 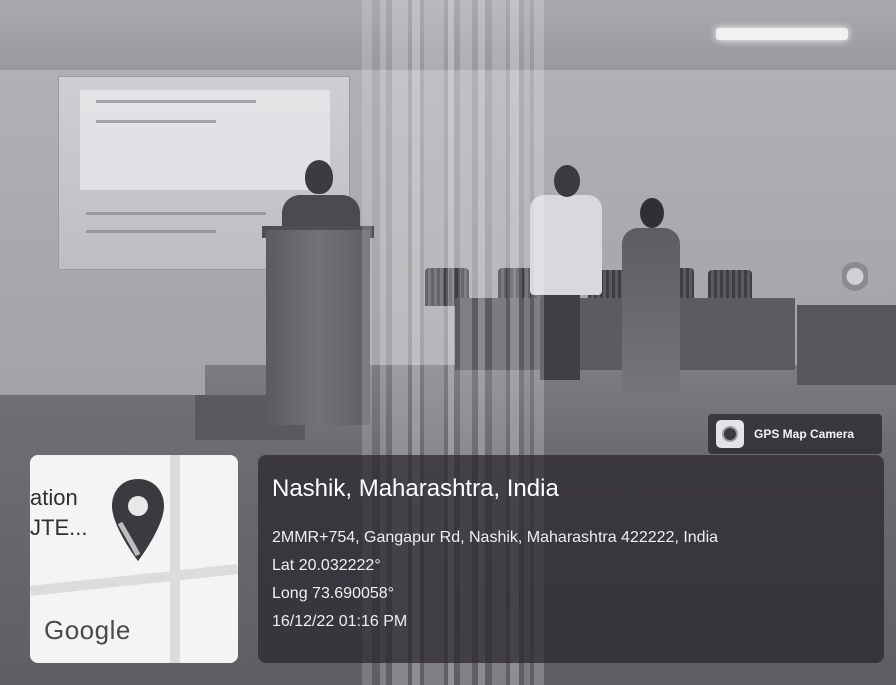 I want to click on map-pin-icon, so click(x=138, y=520).